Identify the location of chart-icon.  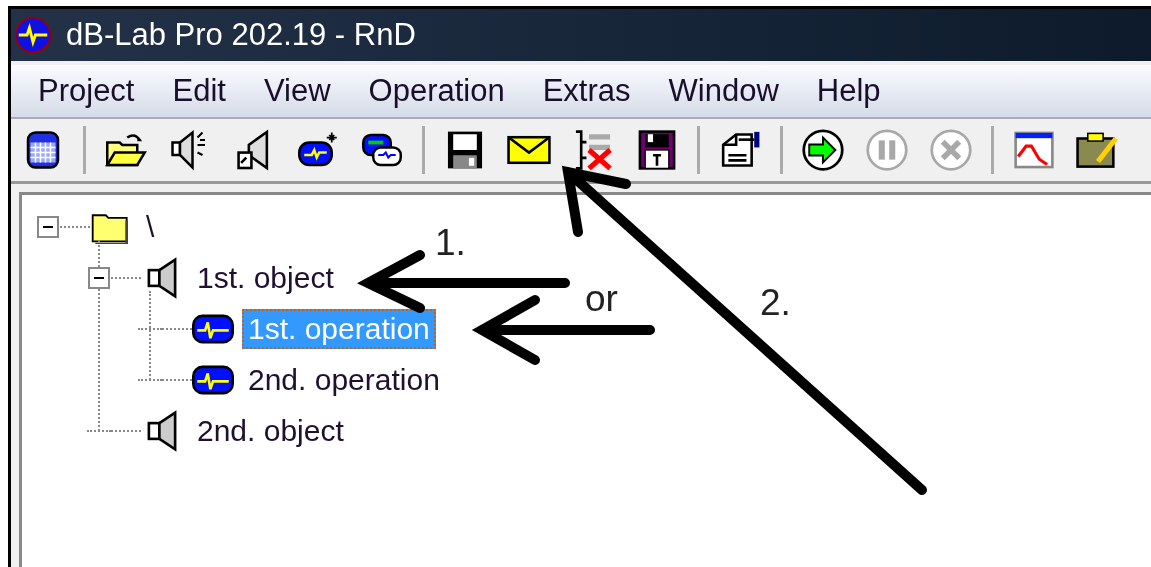
(1034, 150).